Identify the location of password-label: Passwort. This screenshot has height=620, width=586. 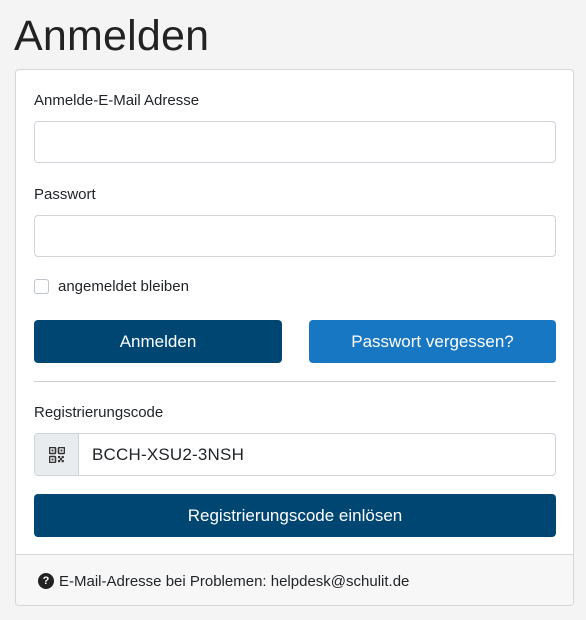
(65, 194).